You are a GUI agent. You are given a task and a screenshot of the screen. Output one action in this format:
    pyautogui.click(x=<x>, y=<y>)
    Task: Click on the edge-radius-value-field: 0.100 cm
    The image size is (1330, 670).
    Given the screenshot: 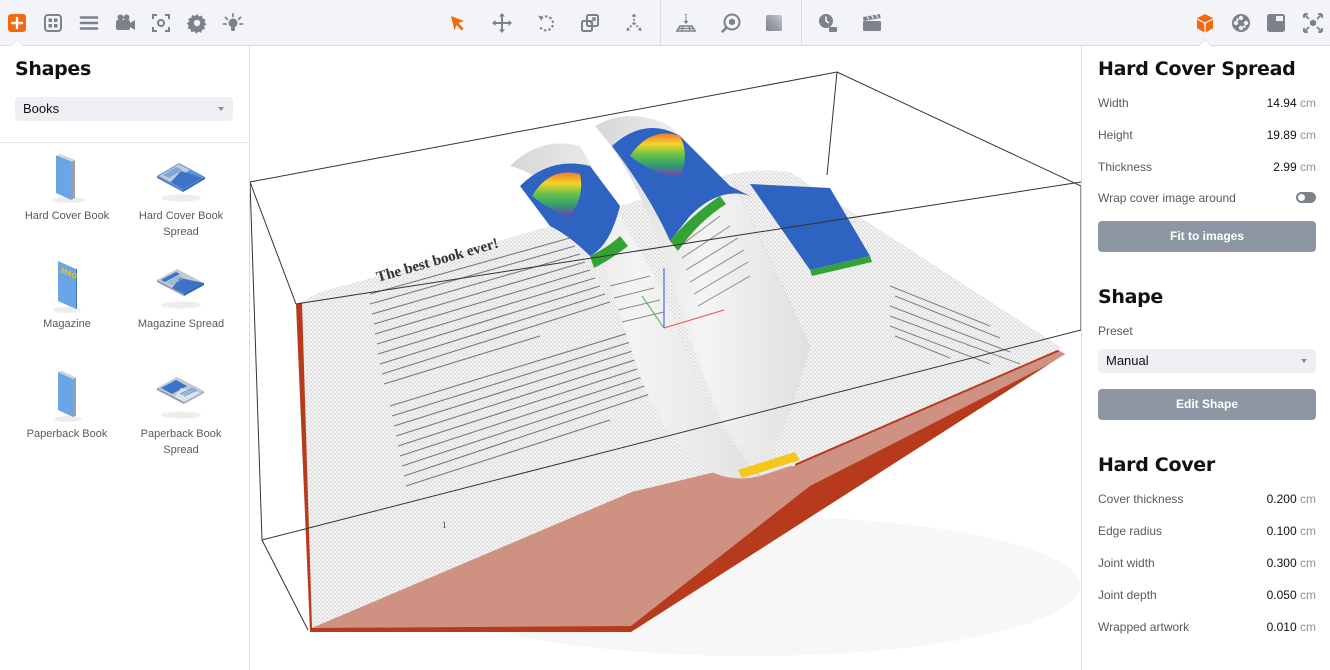 What is the action you would take?
    pyautogui.click(x=1291, y=531)
    